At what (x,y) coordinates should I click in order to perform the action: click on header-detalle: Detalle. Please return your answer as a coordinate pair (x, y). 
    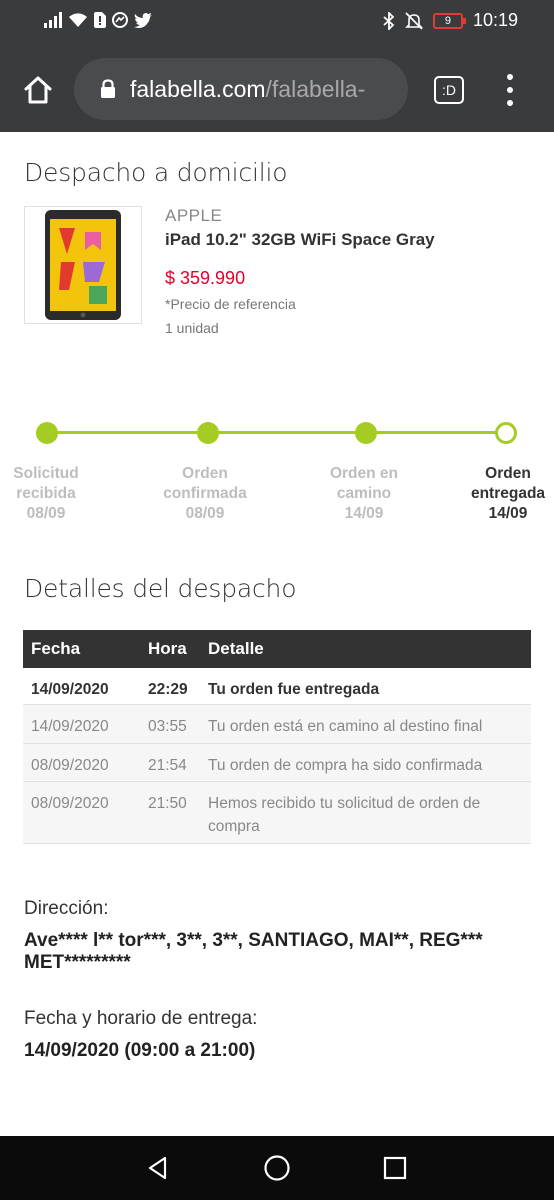
    Looking at the image, I should click on (236, 648).